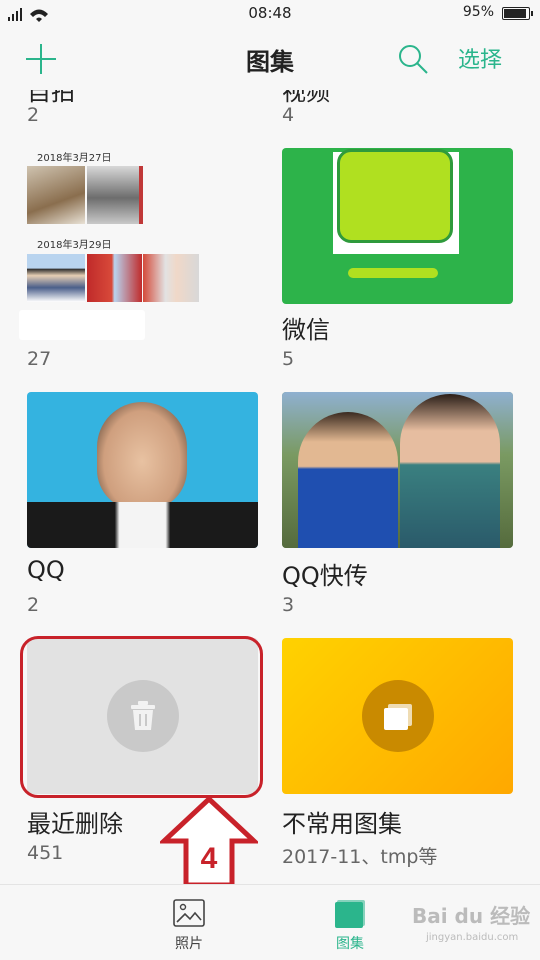  I want to click on status-bar: 08:48 95%, so click(270, 14).